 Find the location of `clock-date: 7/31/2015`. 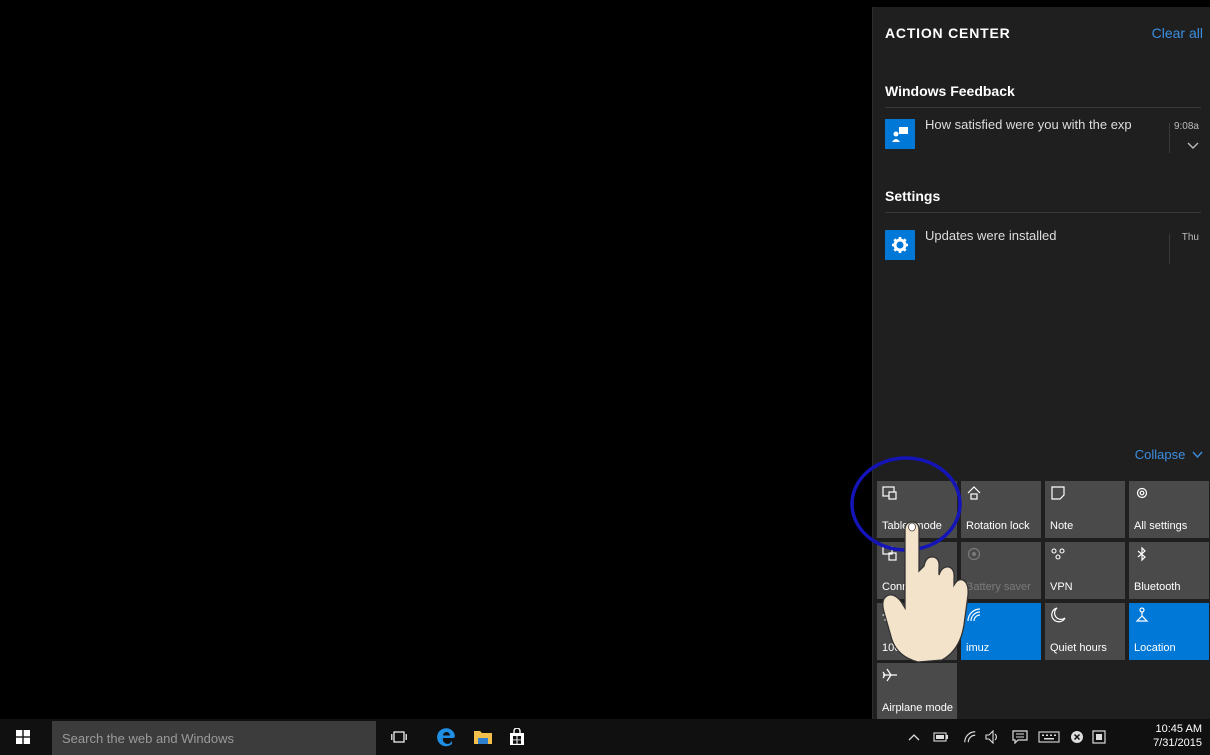

clock-date: 7/31/2015 is located at coordinates (1177, 743).